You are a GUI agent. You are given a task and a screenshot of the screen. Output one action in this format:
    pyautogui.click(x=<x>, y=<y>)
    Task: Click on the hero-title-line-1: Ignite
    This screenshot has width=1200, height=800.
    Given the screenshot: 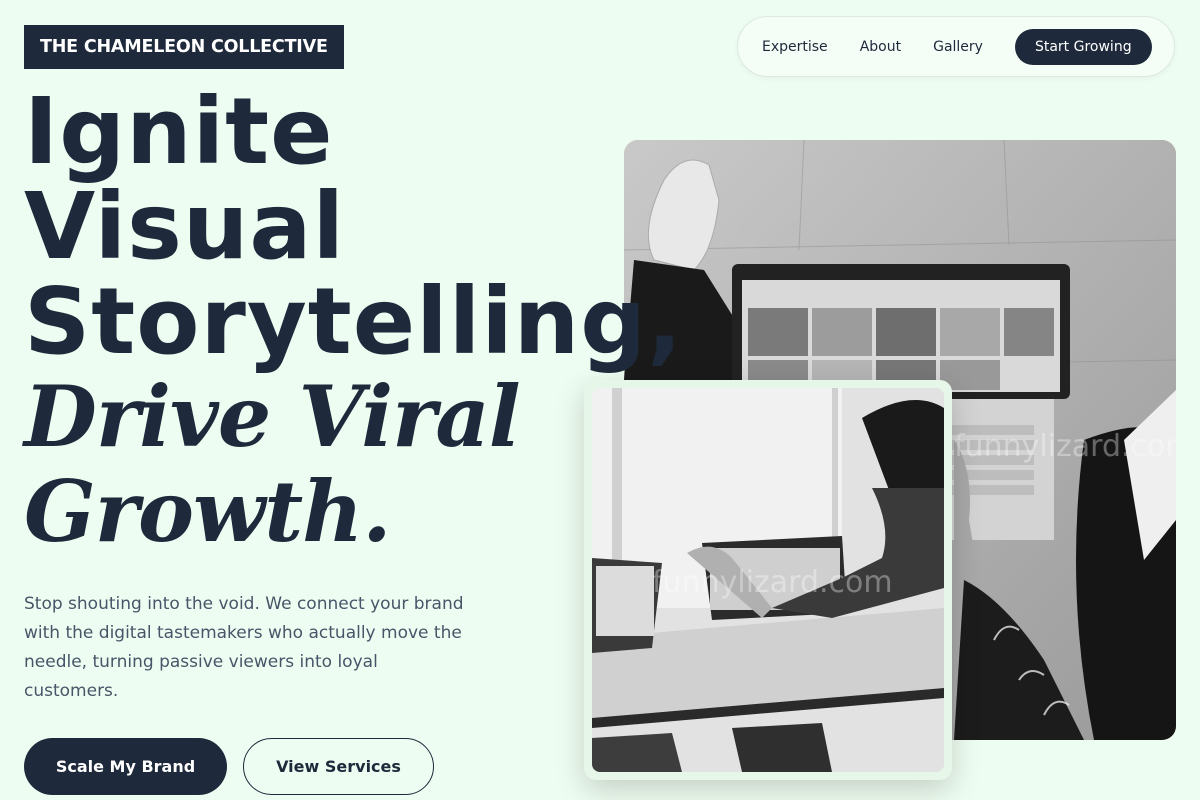 What is the action you would take?
    pyautogui.click(x=179, y=131)
    